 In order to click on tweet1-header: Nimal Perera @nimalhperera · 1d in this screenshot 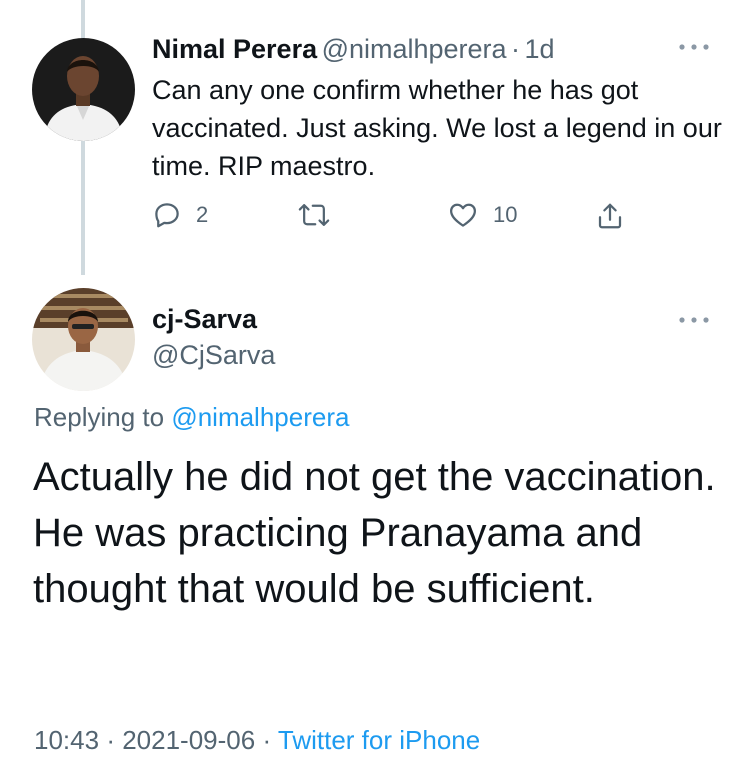, I will do `click(353, 49)`.